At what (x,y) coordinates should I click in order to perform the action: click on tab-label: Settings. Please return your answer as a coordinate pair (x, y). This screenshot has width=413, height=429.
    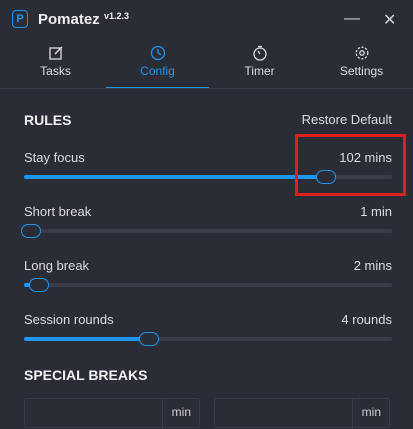
    Looking at the image, I should click on (361, 71).